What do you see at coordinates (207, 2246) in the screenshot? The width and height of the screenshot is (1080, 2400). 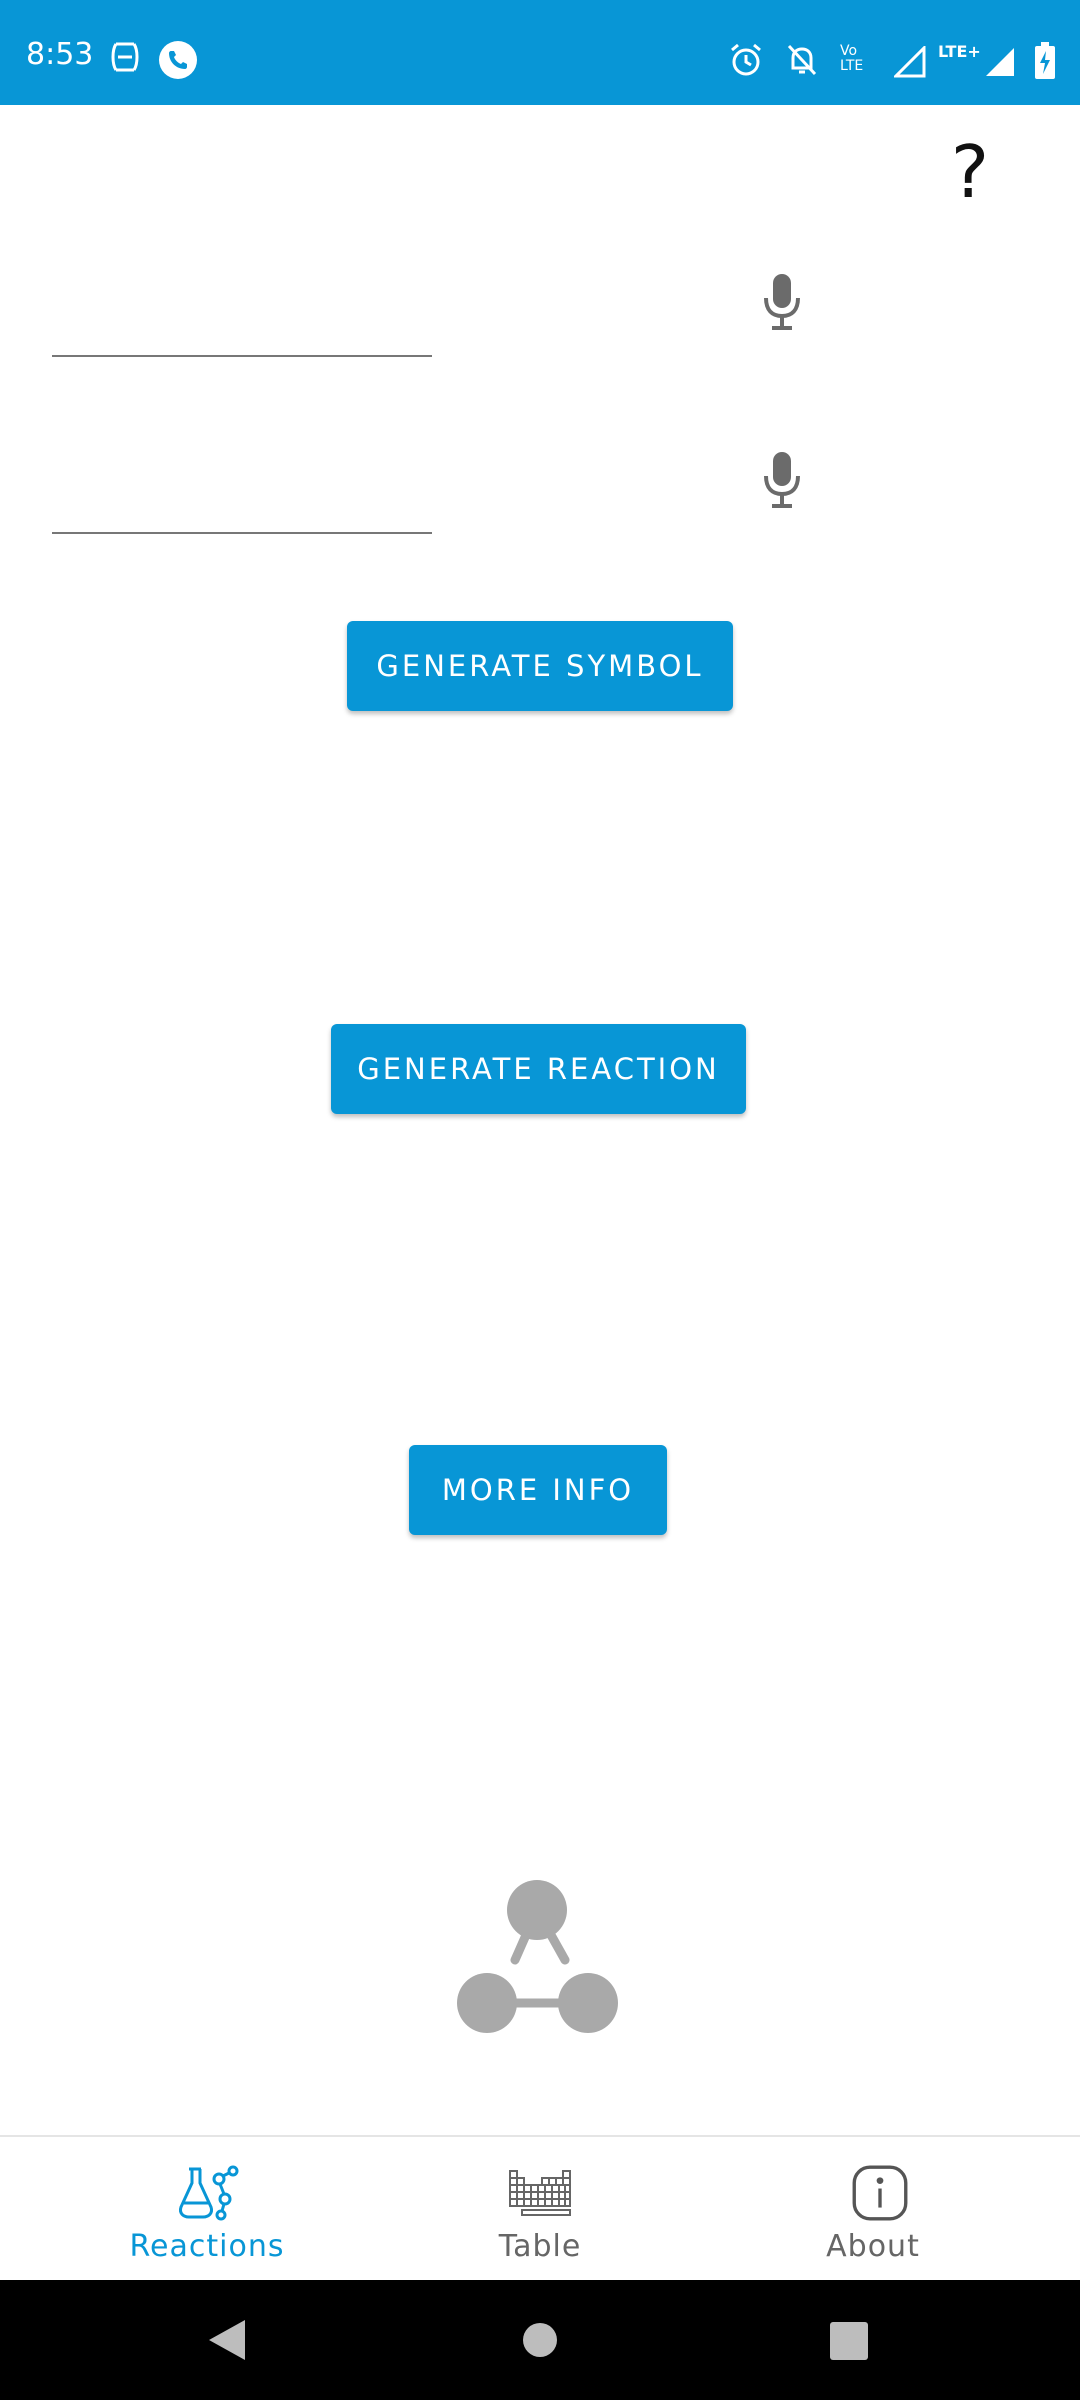 I see `nav-label-reactions: Reactions` at bounding box center [207, 2246].